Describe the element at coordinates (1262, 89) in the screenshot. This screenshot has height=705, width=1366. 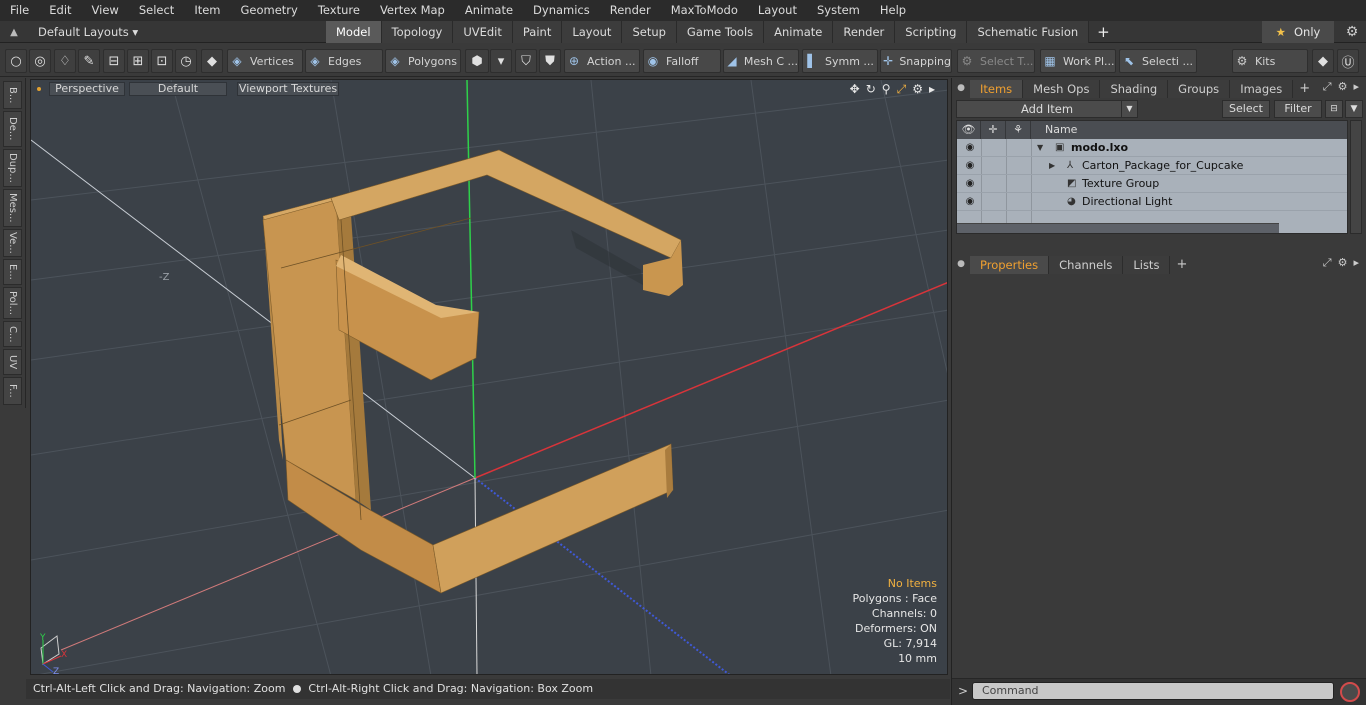
I see `tab-images: Images` at that location.